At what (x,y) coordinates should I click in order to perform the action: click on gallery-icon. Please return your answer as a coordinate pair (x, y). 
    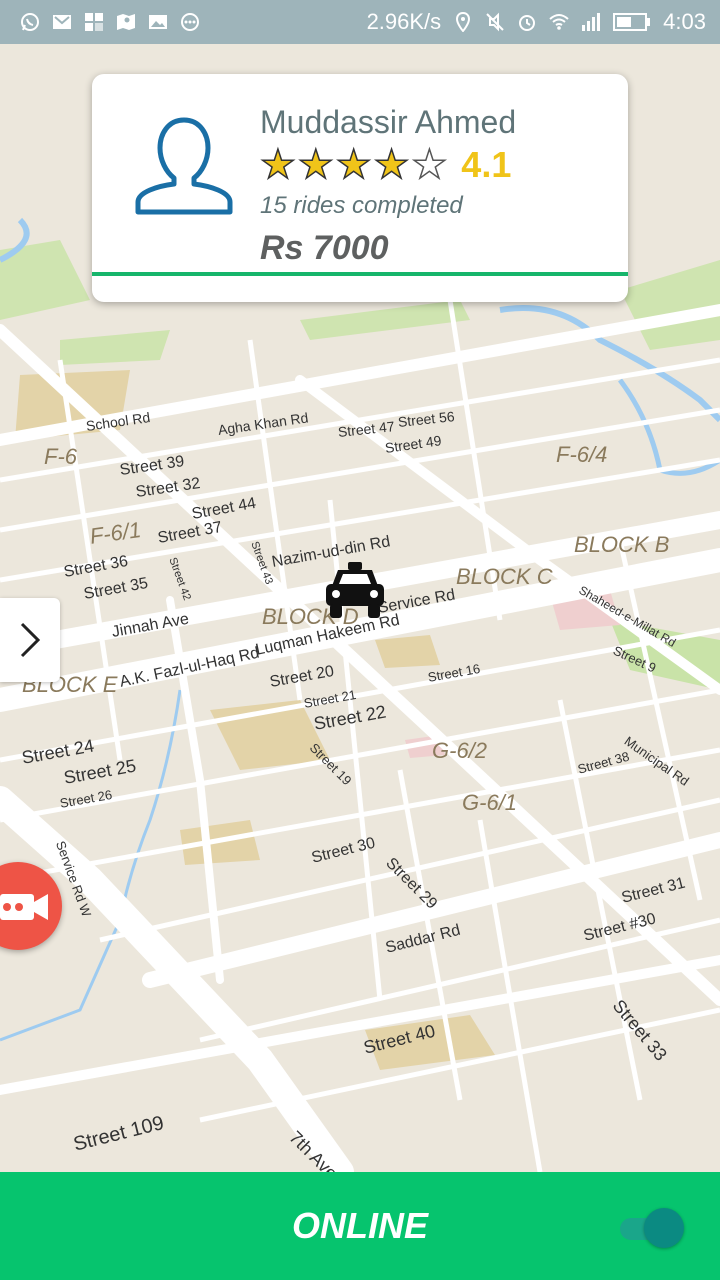
    Looking at the image, I should click on (158, 22).